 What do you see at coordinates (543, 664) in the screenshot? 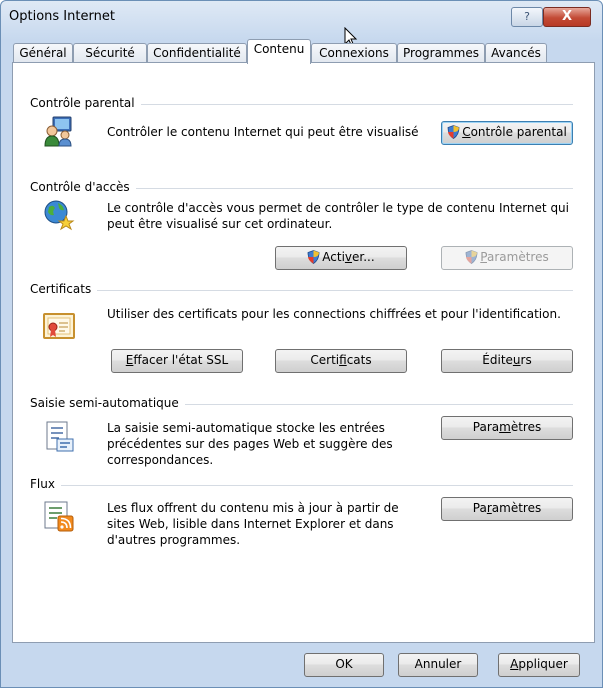
I see `apply-label-b: ppliquer` at bounding box center [543, 664].